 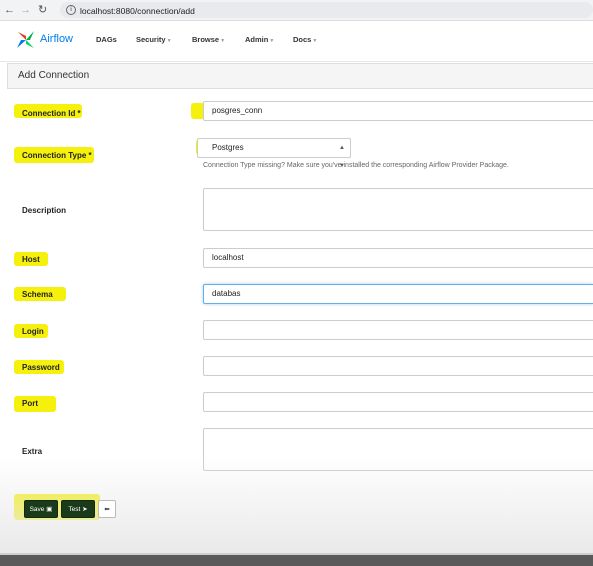 I want to click on save-button: Save ▣, so click(x=41, y=509).